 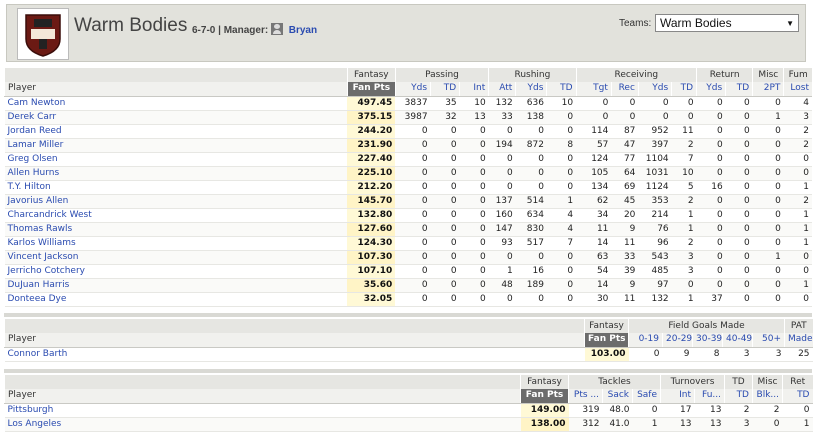 What do you see at coordinates (544, 424) in the screenshot?
I see `fantasy-points-cell: 138.00` at bounding box center [544, 424].